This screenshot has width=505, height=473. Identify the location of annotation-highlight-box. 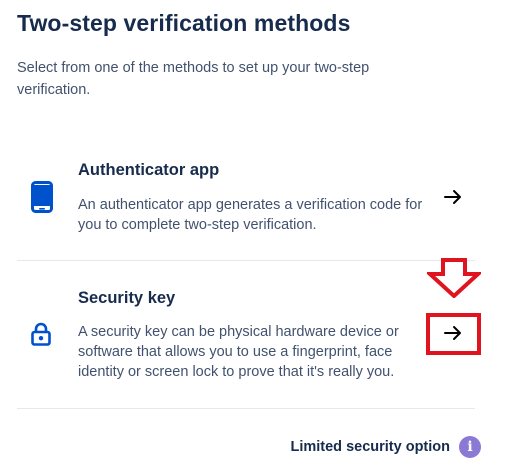
(453, 334).